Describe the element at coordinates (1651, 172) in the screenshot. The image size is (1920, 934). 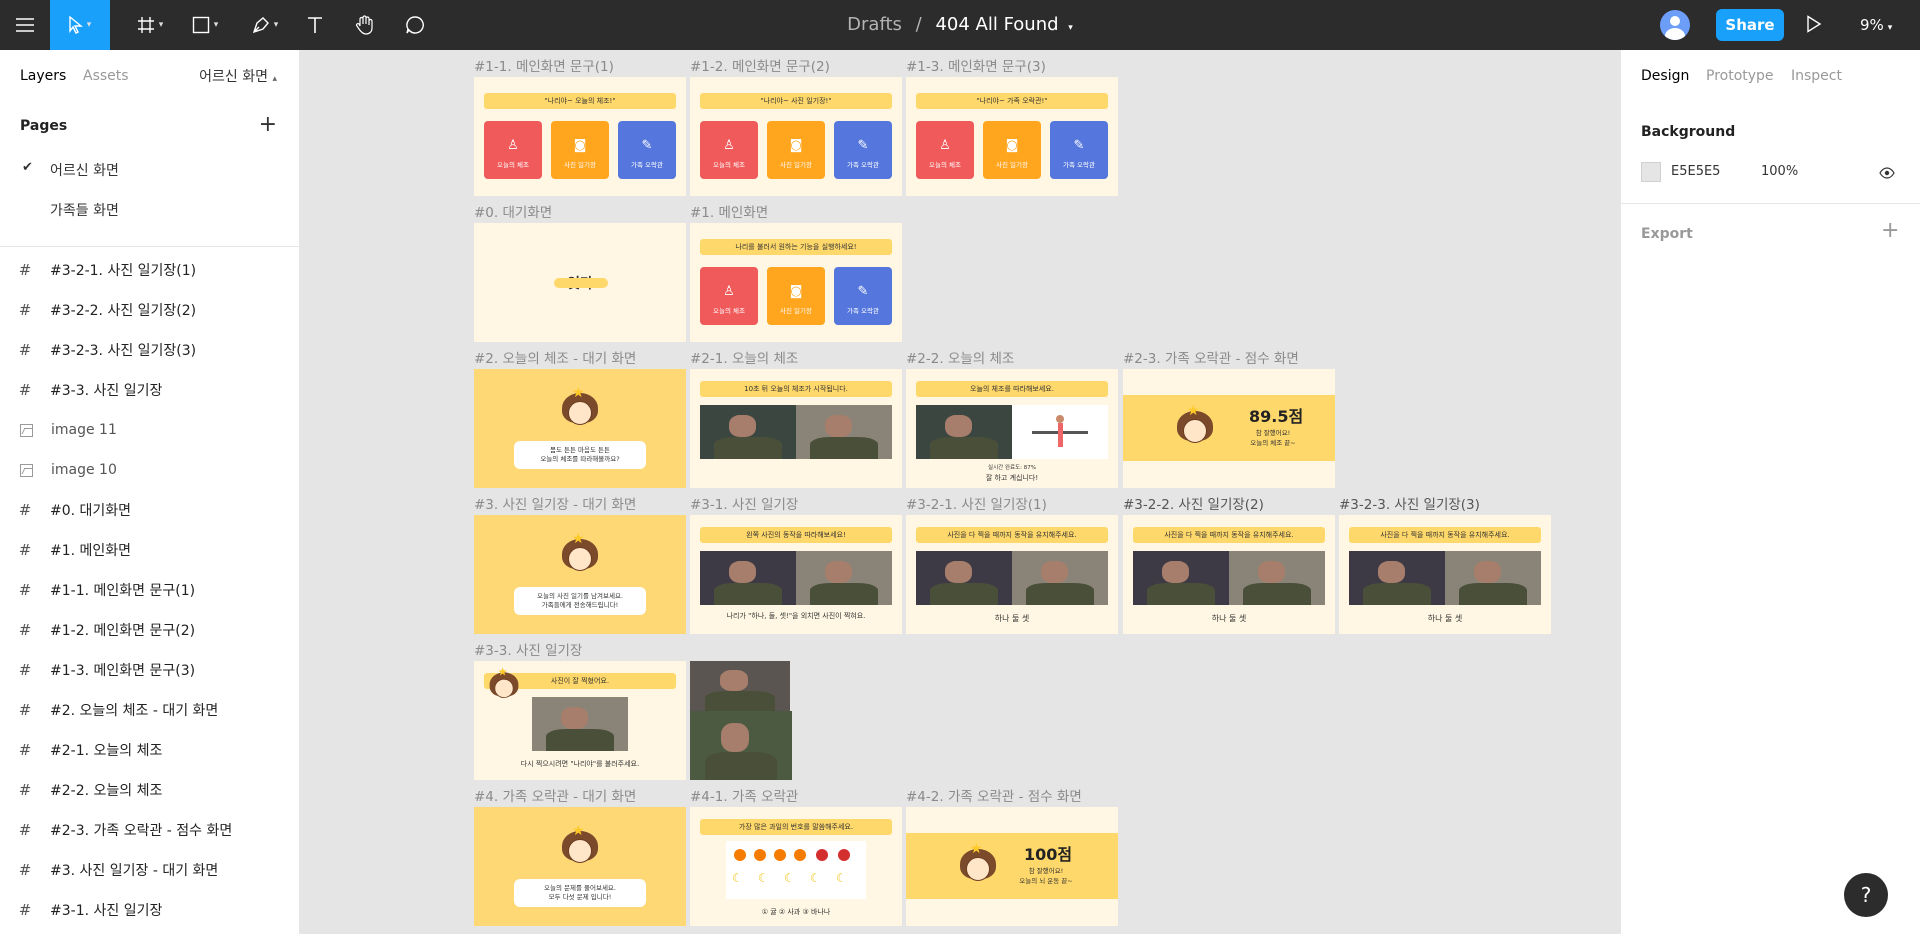
I see `background-color-swatch` at that location.